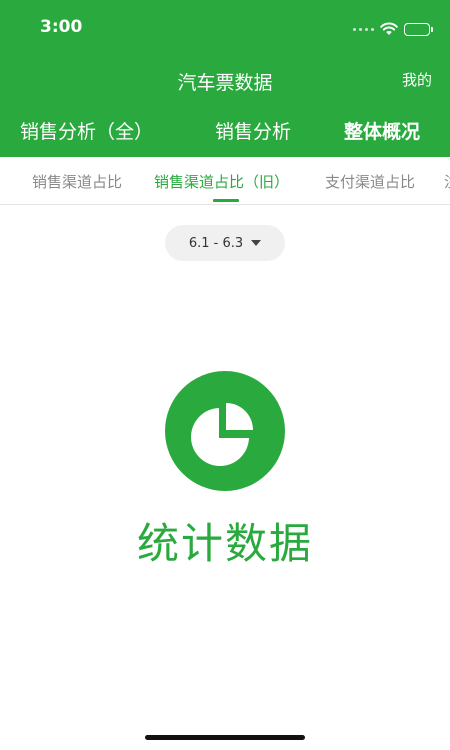  I want to click on subtab-sales-channel-ratio-old: 销售渠道占比（旧）, so click(221, 181).